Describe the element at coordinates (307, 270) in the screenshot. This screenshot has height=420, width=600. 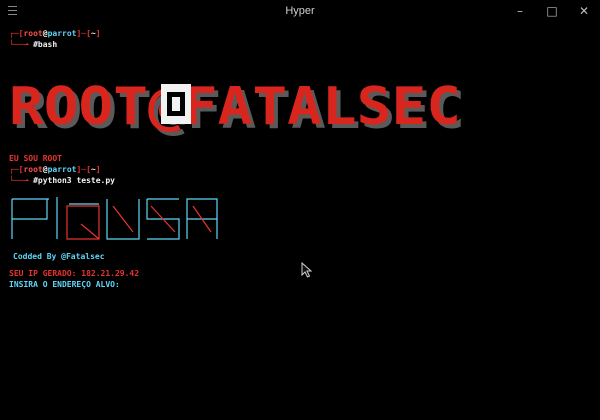
I see `mouse-pointer-icon` at that location.